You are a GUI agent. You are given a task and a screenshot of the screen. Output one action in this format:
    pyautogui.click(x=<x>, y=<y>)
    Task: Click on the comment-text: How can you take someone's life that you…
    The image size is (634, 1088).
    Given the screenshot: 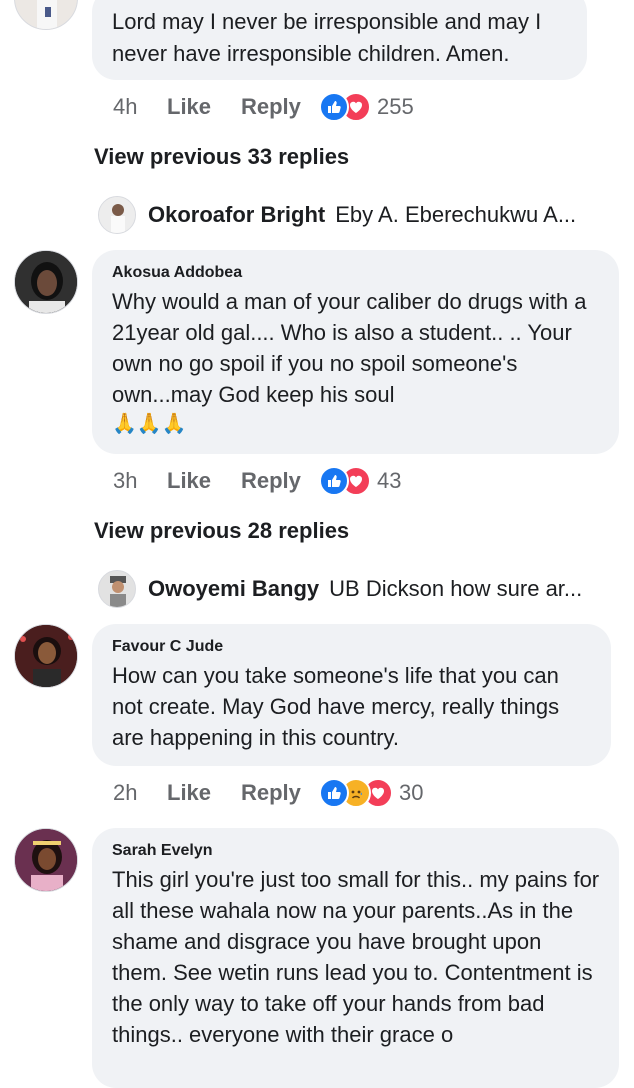 What is the action you would take?
    pyautogui.click(x=336, y=706)
    